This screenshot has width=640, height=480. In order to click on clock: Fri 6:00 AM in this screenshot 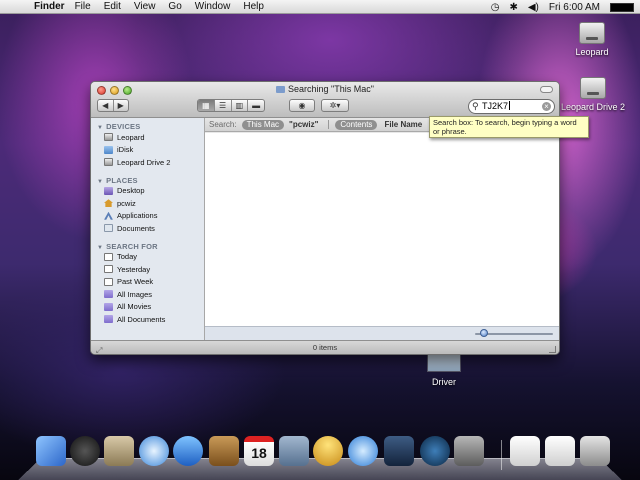, I will do `click(574, 7)`.